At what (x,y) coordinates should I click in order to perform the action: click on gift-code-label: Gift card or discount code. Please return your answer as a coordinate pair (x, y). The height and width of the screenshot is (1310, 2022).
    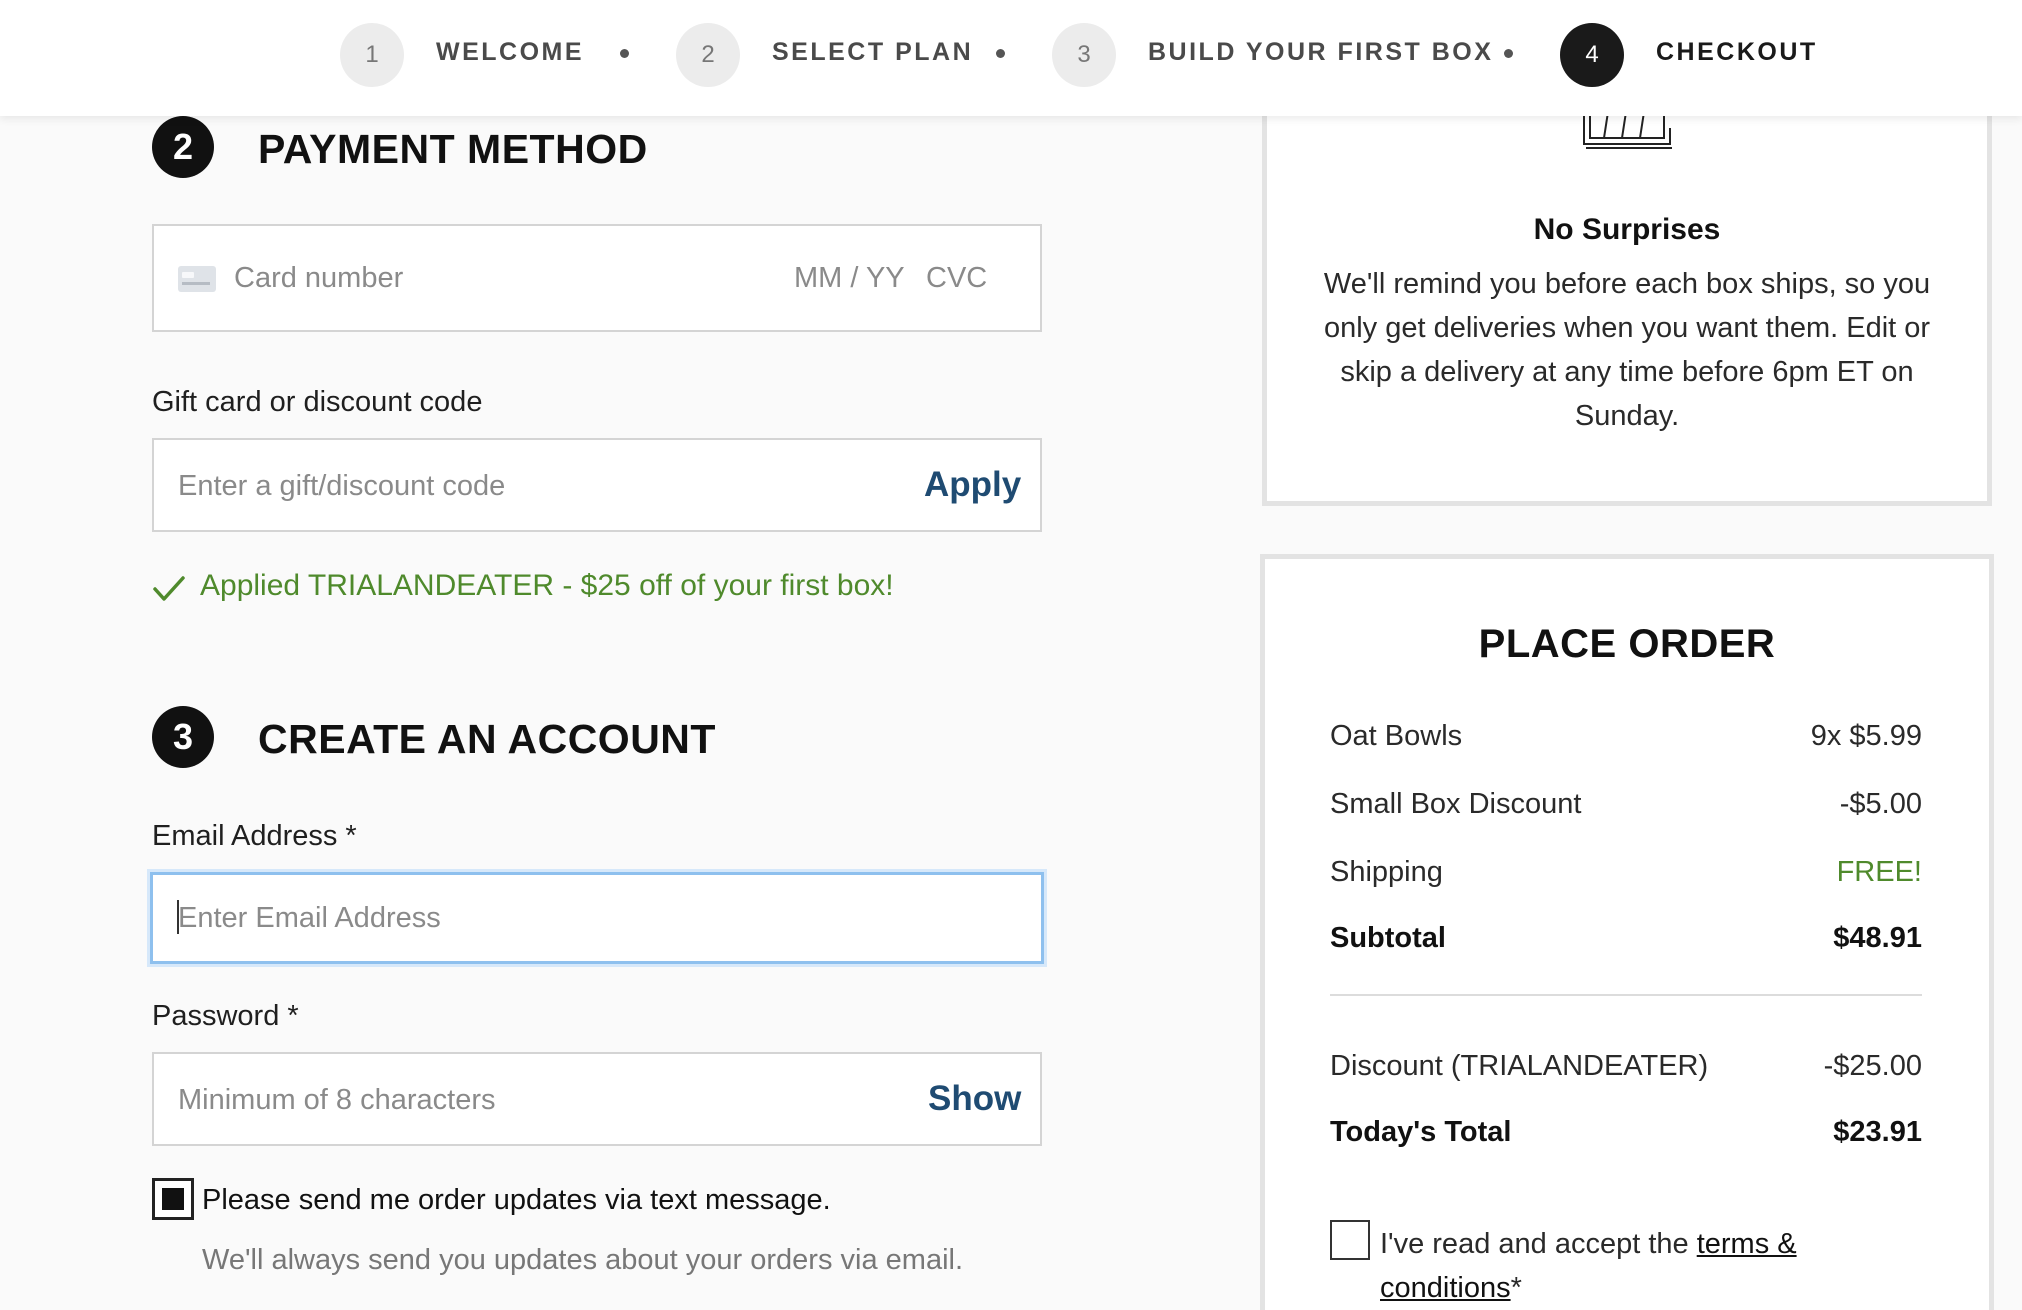
    Looking at the image, I should click on (317, 402).